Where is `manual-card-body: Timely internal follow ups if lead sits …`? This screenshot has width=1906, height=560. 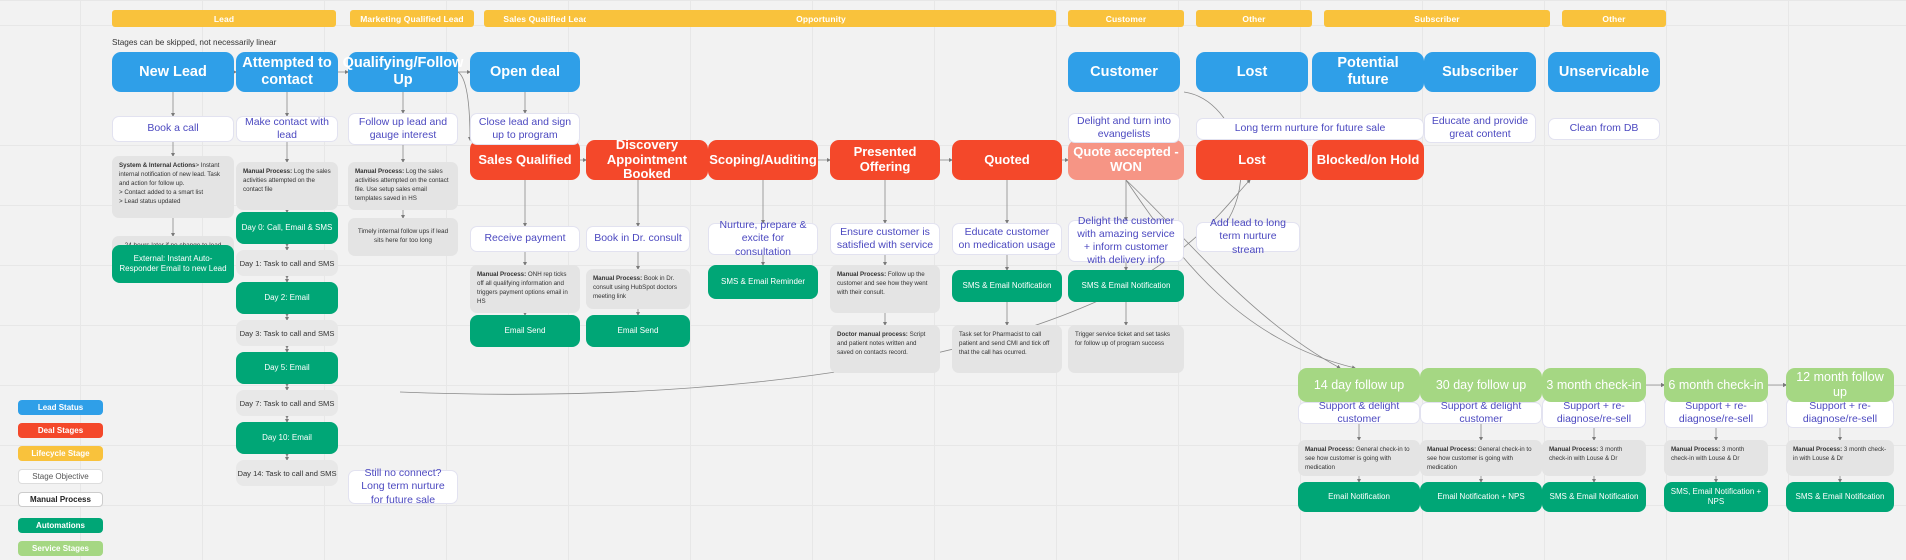
manual-card-body: Timely internal follow ups if lead sits … is located at coordinates (403, 236).